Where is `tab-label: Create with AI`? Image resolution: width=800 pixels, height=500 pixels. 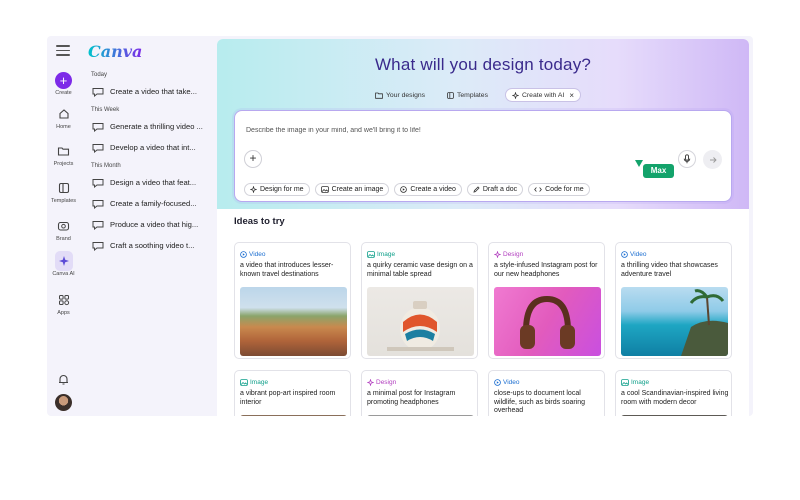 tab-label: Create with AI is located at coordinates (543, 95).